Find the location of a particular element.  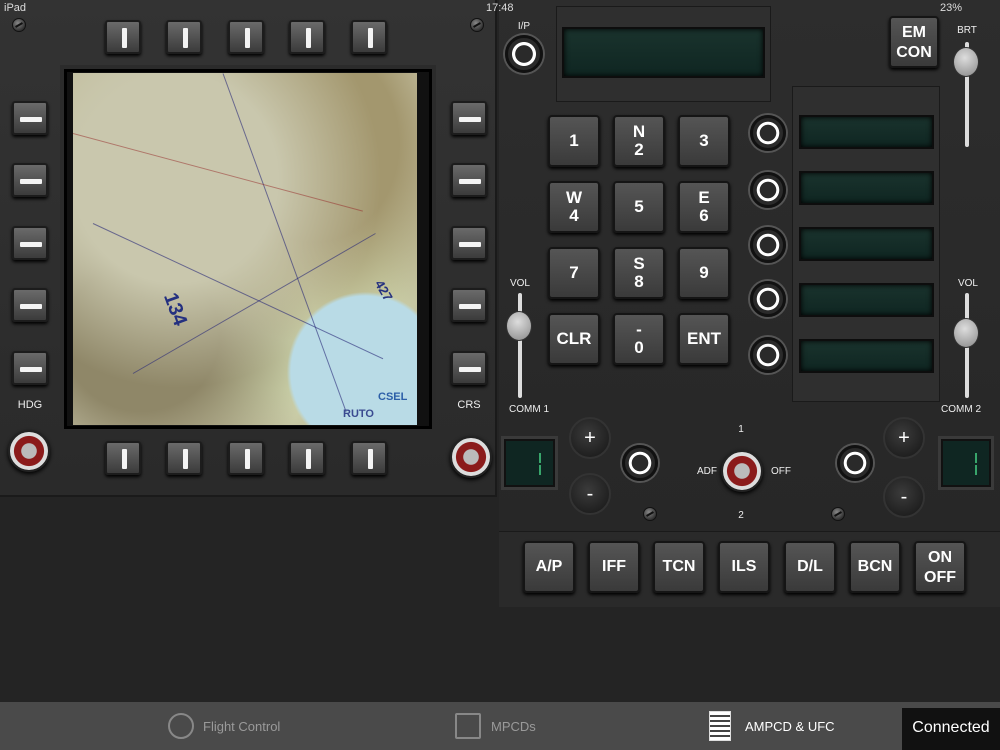

off-label: OFF is located at coordinates (940, 577).